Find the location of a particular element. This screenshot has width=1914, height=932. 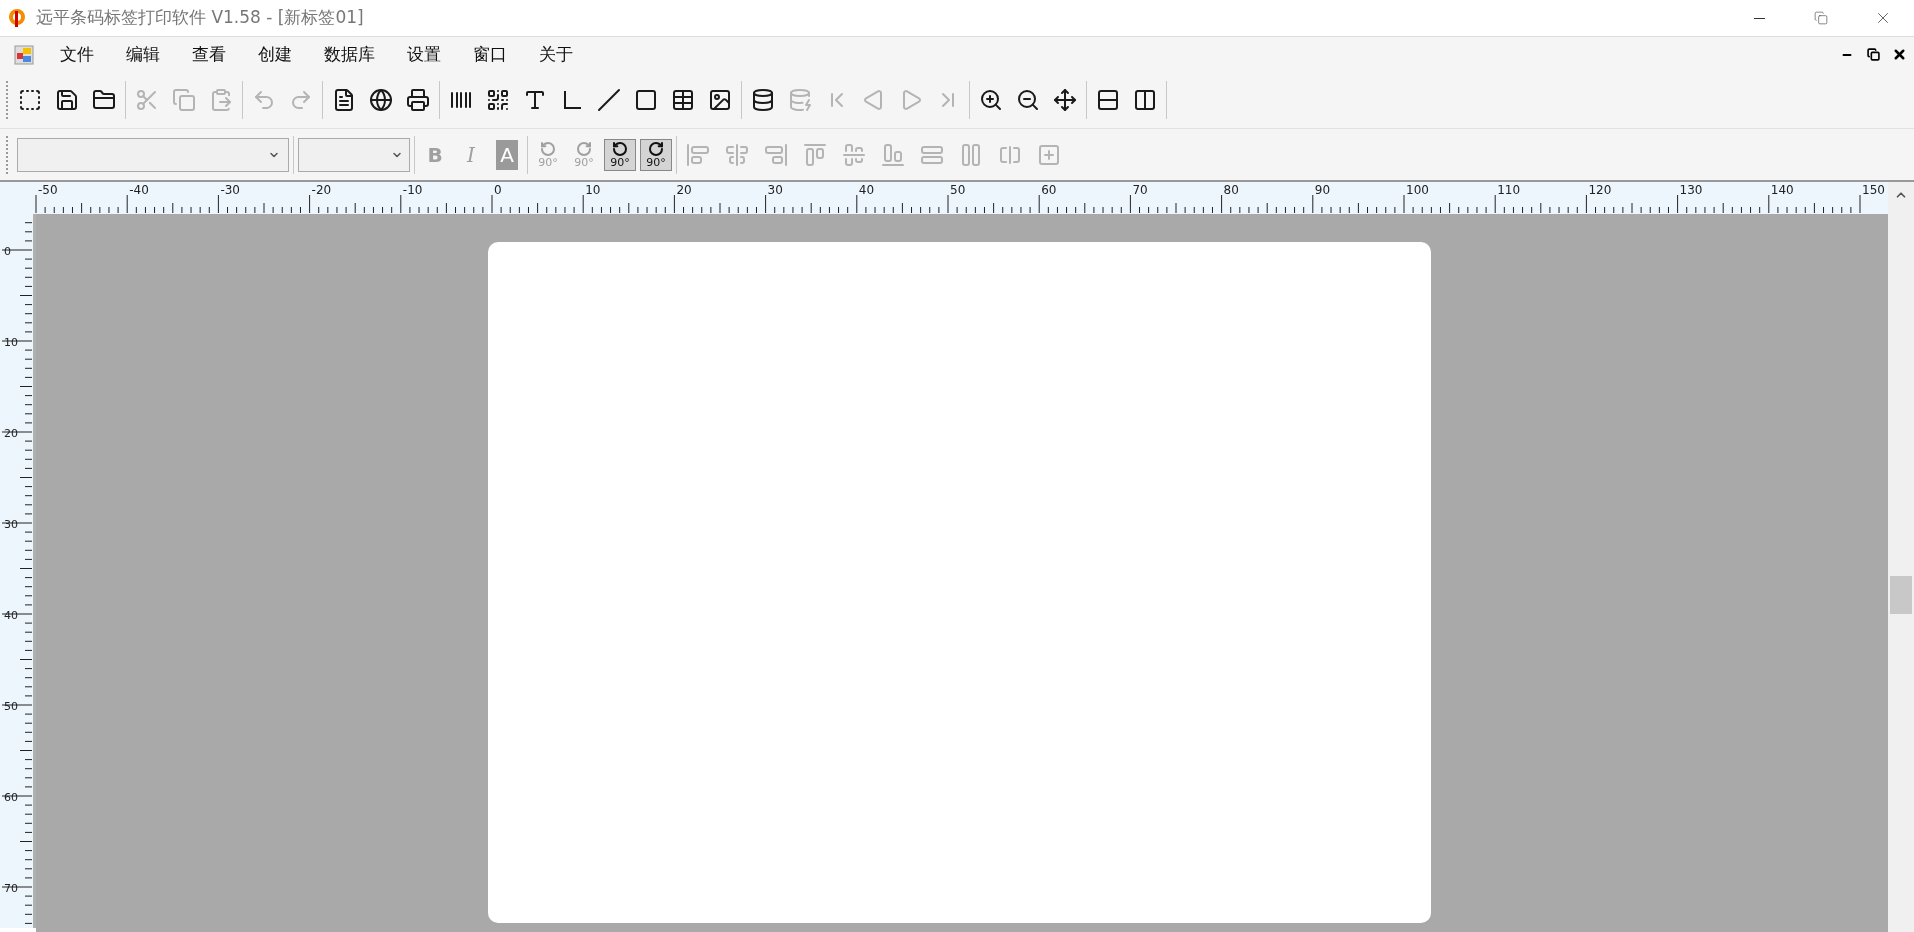

align-middle-icon is located at coordinates (854, 154).